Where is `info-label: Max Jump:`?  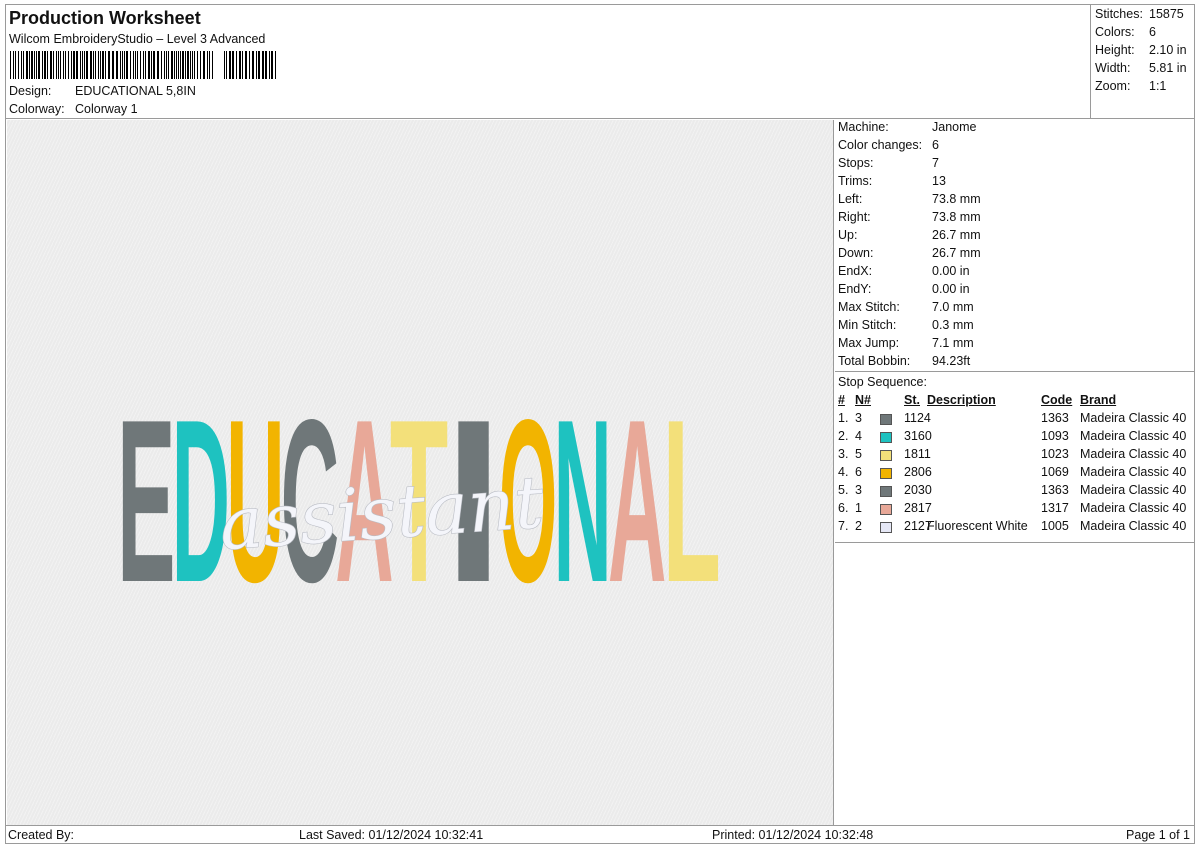
info-label: Max Jump: is located at coordinates (869, 343).